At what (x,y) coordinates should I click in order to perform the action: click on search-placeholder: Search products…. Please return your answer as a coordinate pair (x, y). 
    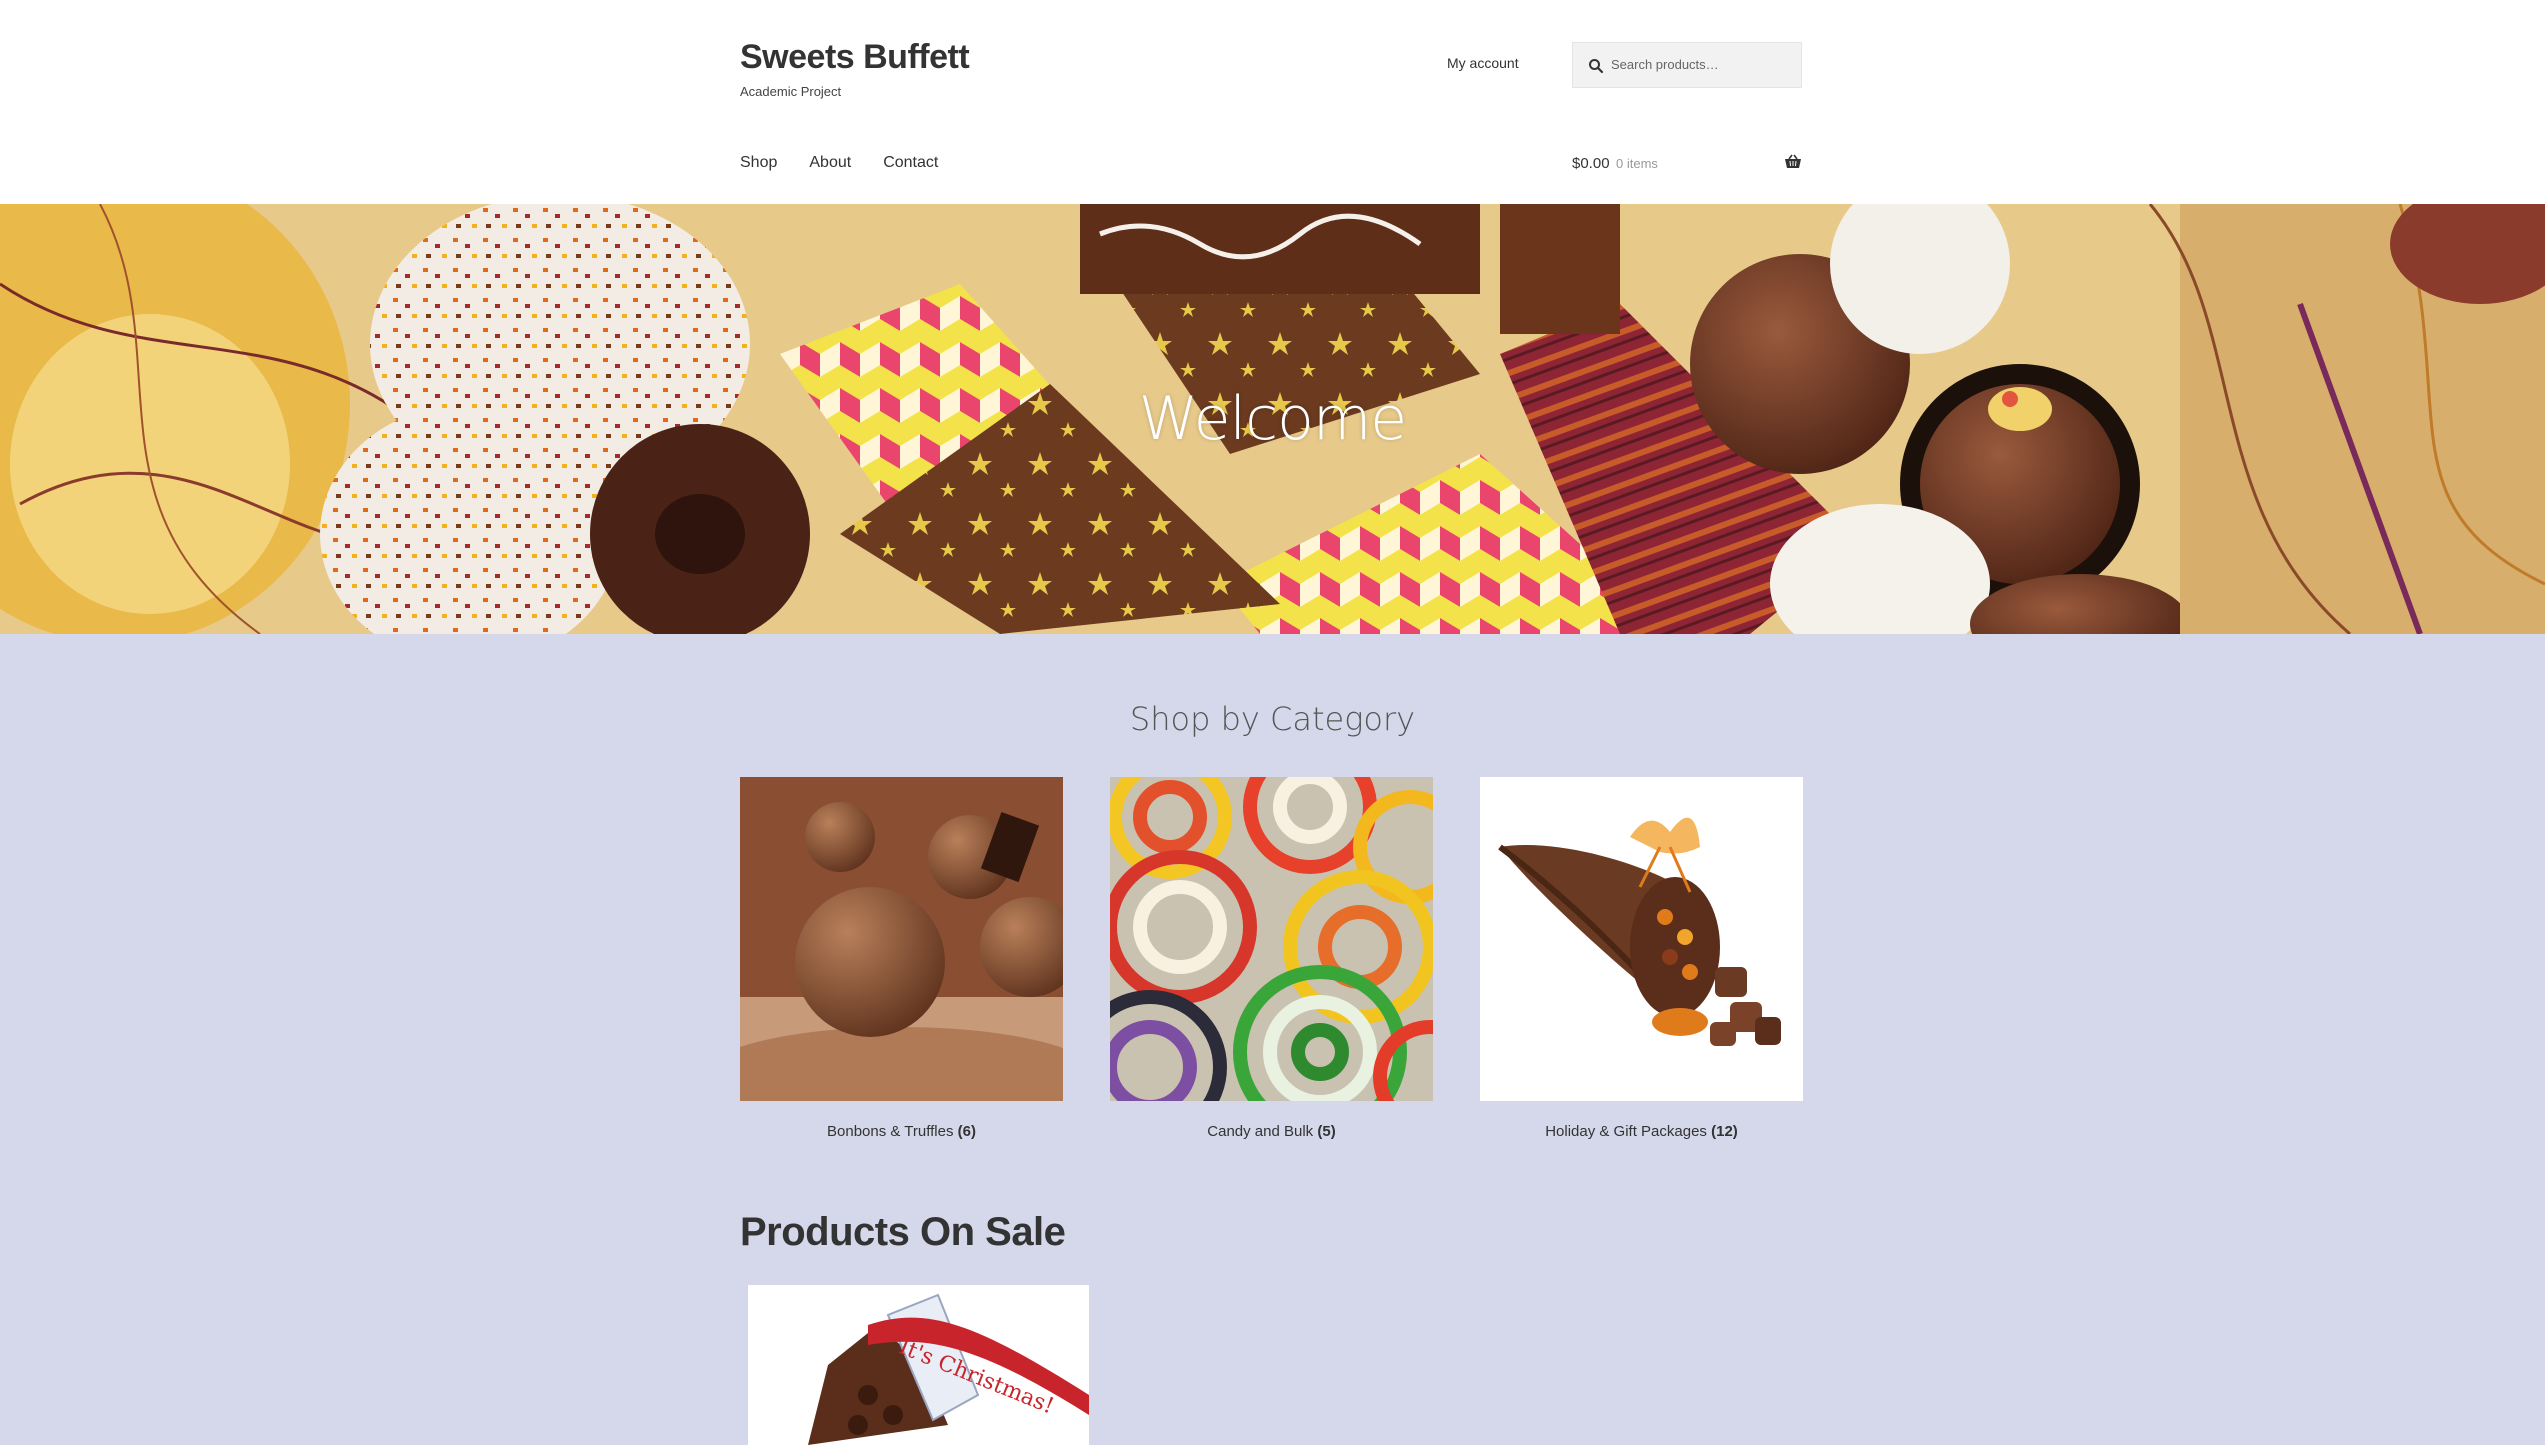
    Looking at the image, I should click on (1665, 64).